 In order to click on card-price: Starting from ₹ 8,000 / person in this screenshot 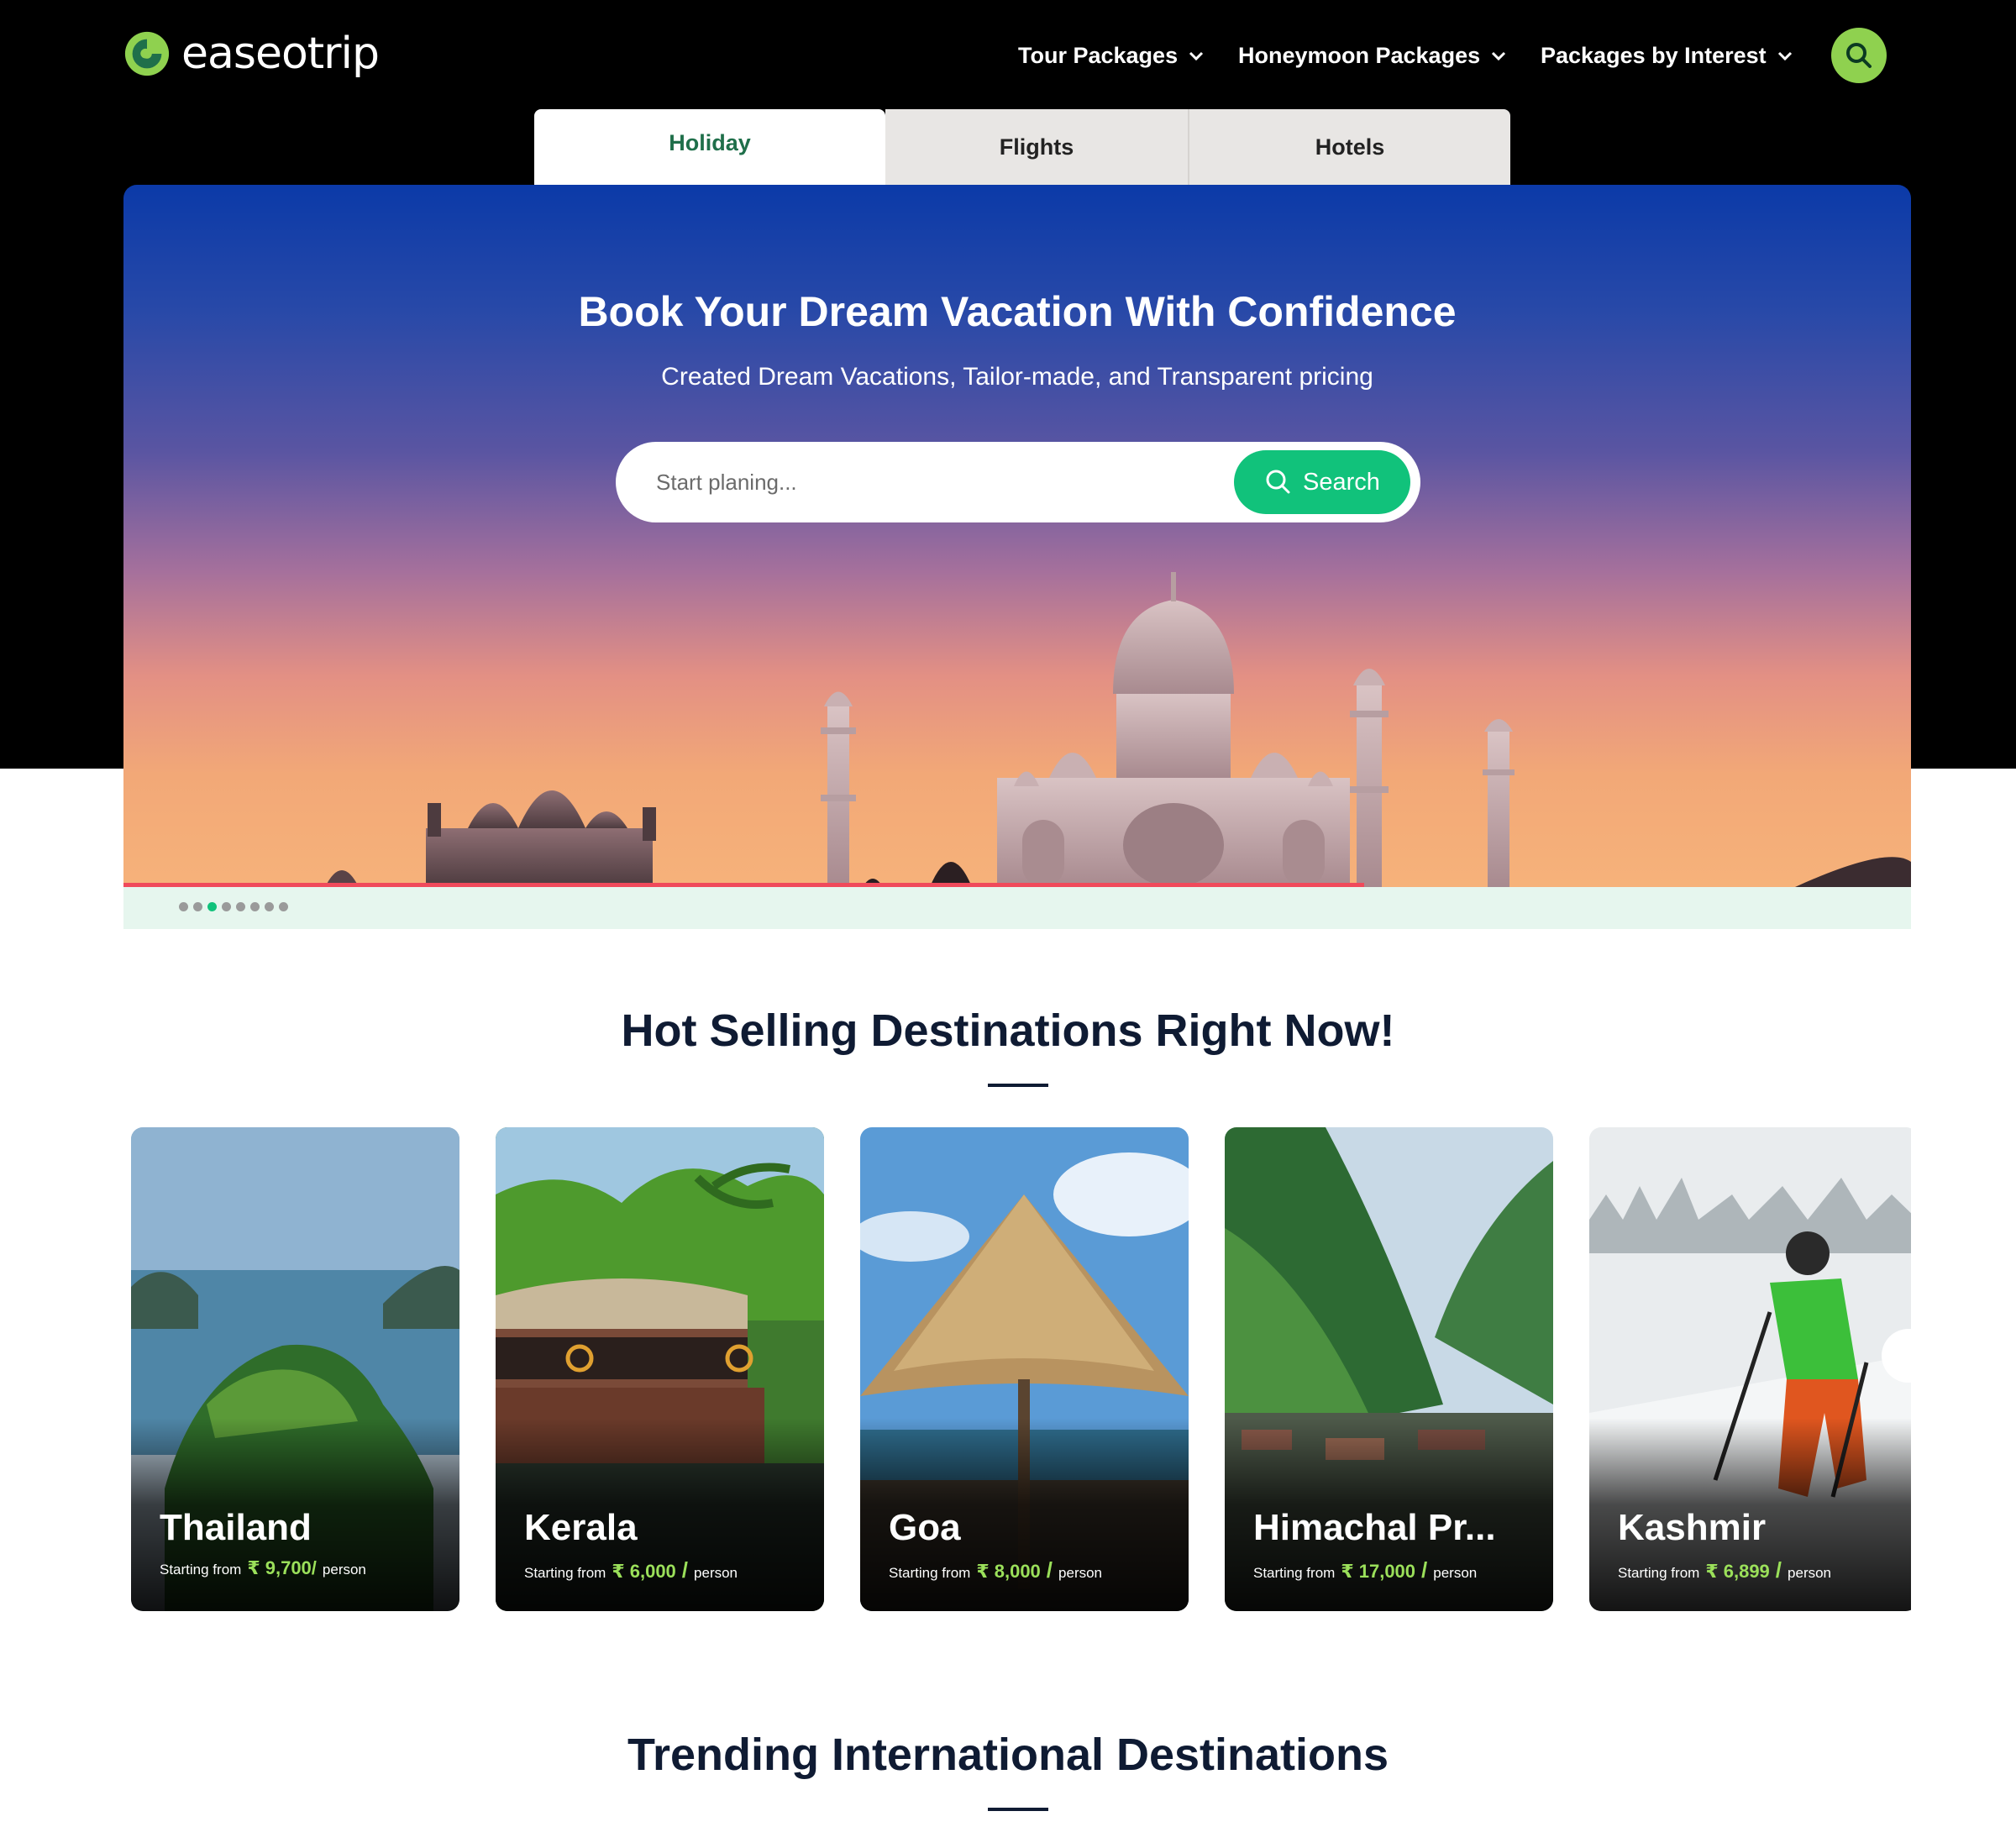, I will do `click(995, 1570)`.